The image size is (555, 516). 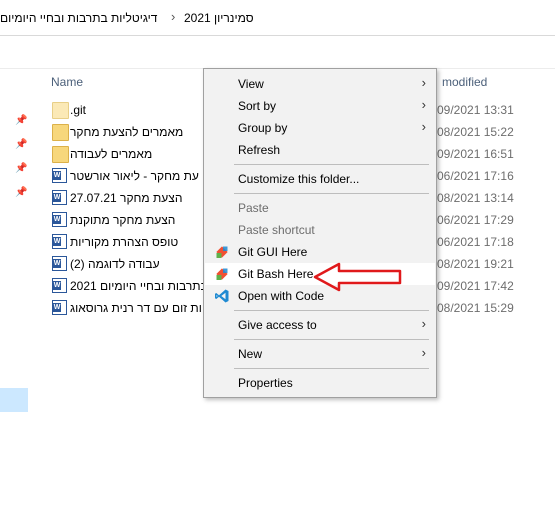 I want to click on file-date: 08/2021 15:29, so click(x=475, y=308).